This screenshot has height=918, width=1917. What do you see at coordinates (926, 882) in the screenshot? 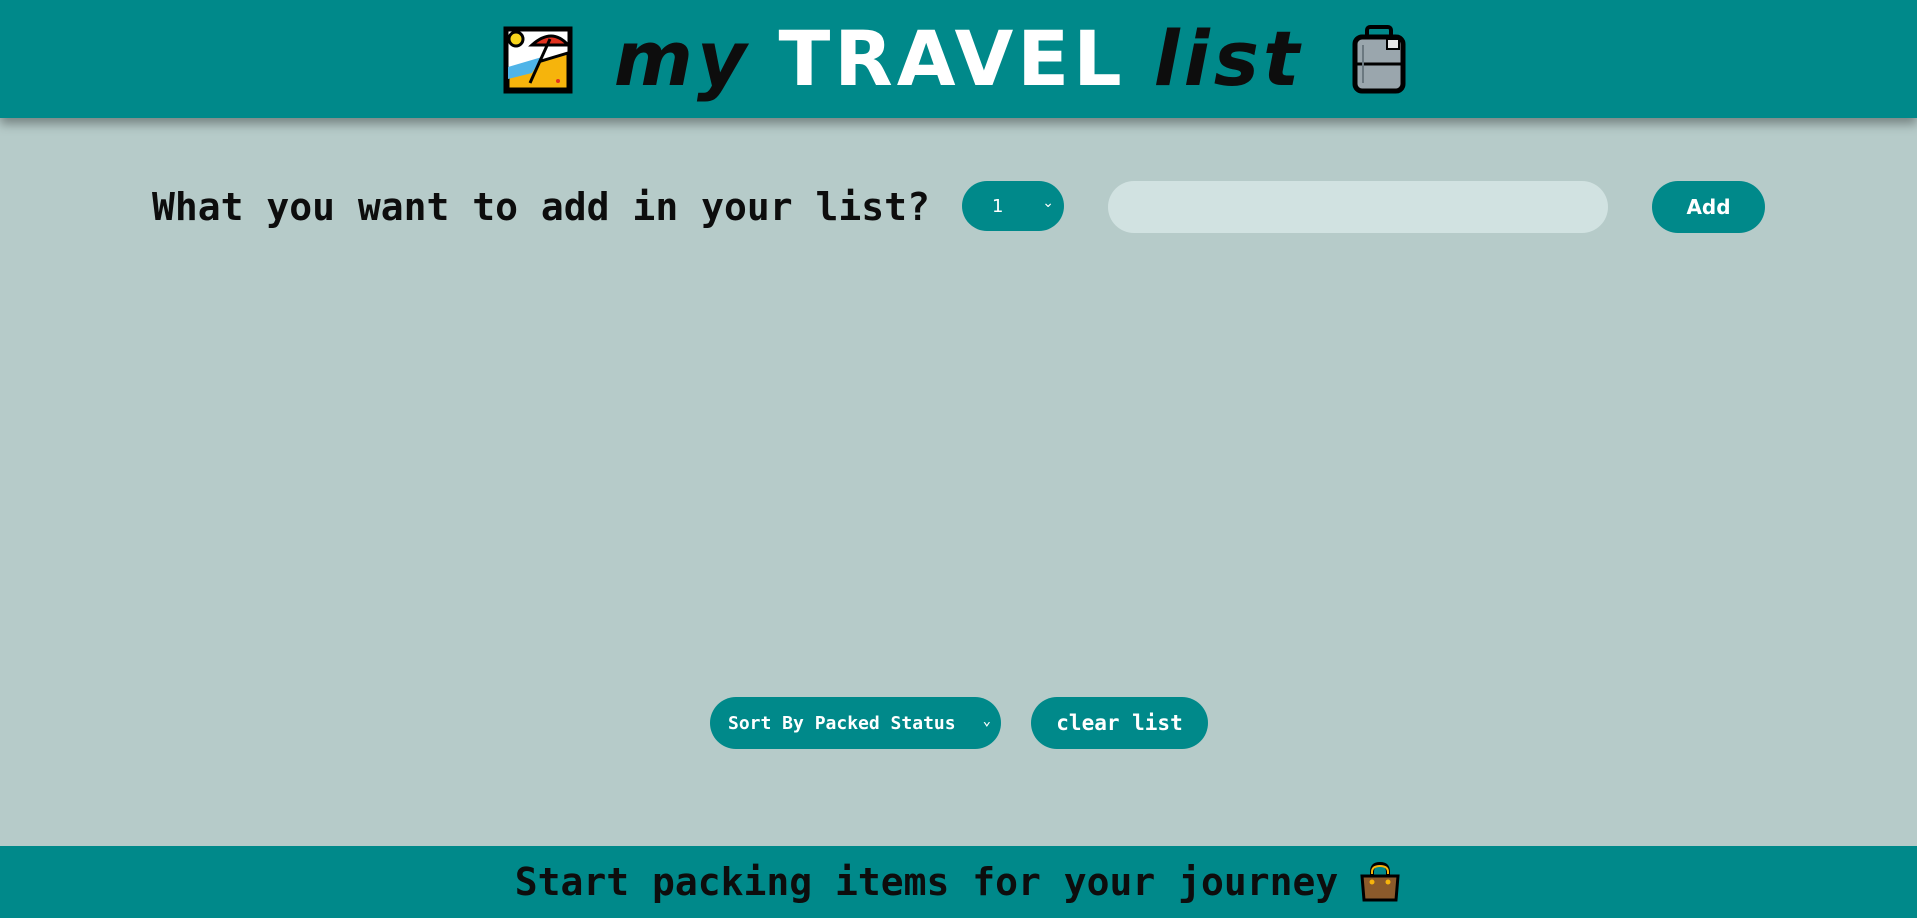
I see `footer-message: Start packing items for your journey` at bounding box center [926, 882].